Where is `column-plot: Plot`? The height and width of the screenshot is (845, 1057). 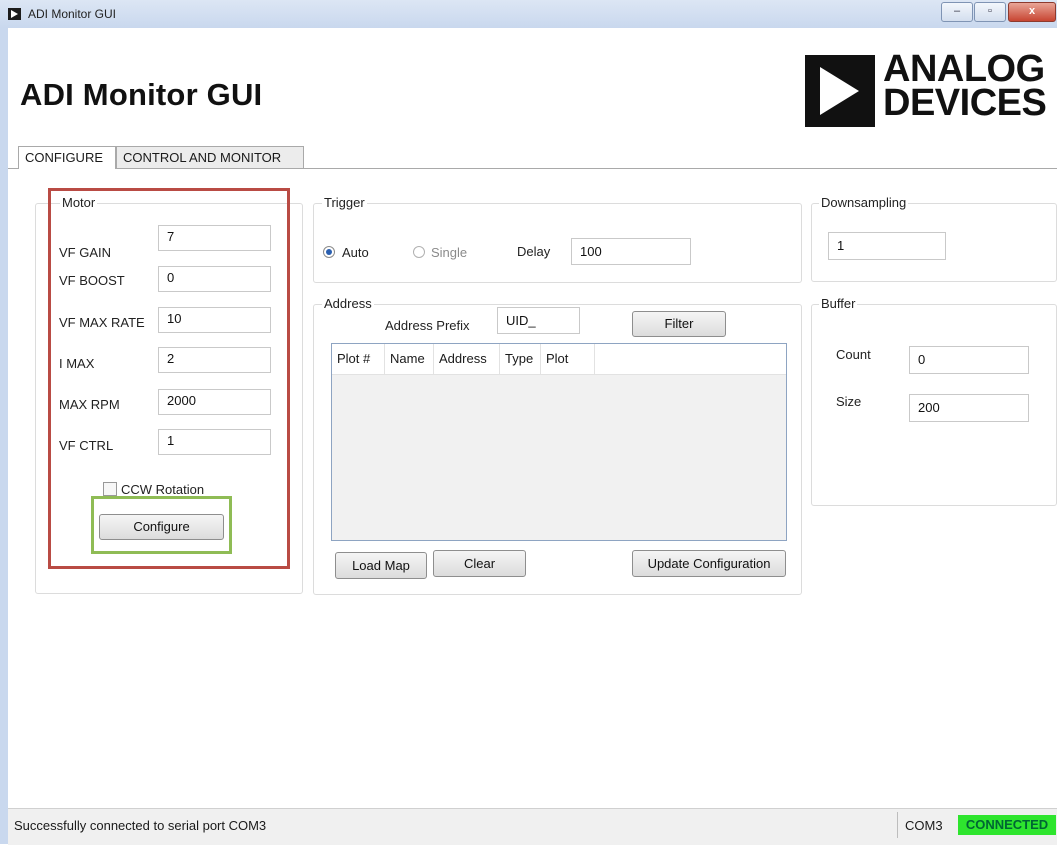
column-plot: Plot is located at coordinates (568, 359).